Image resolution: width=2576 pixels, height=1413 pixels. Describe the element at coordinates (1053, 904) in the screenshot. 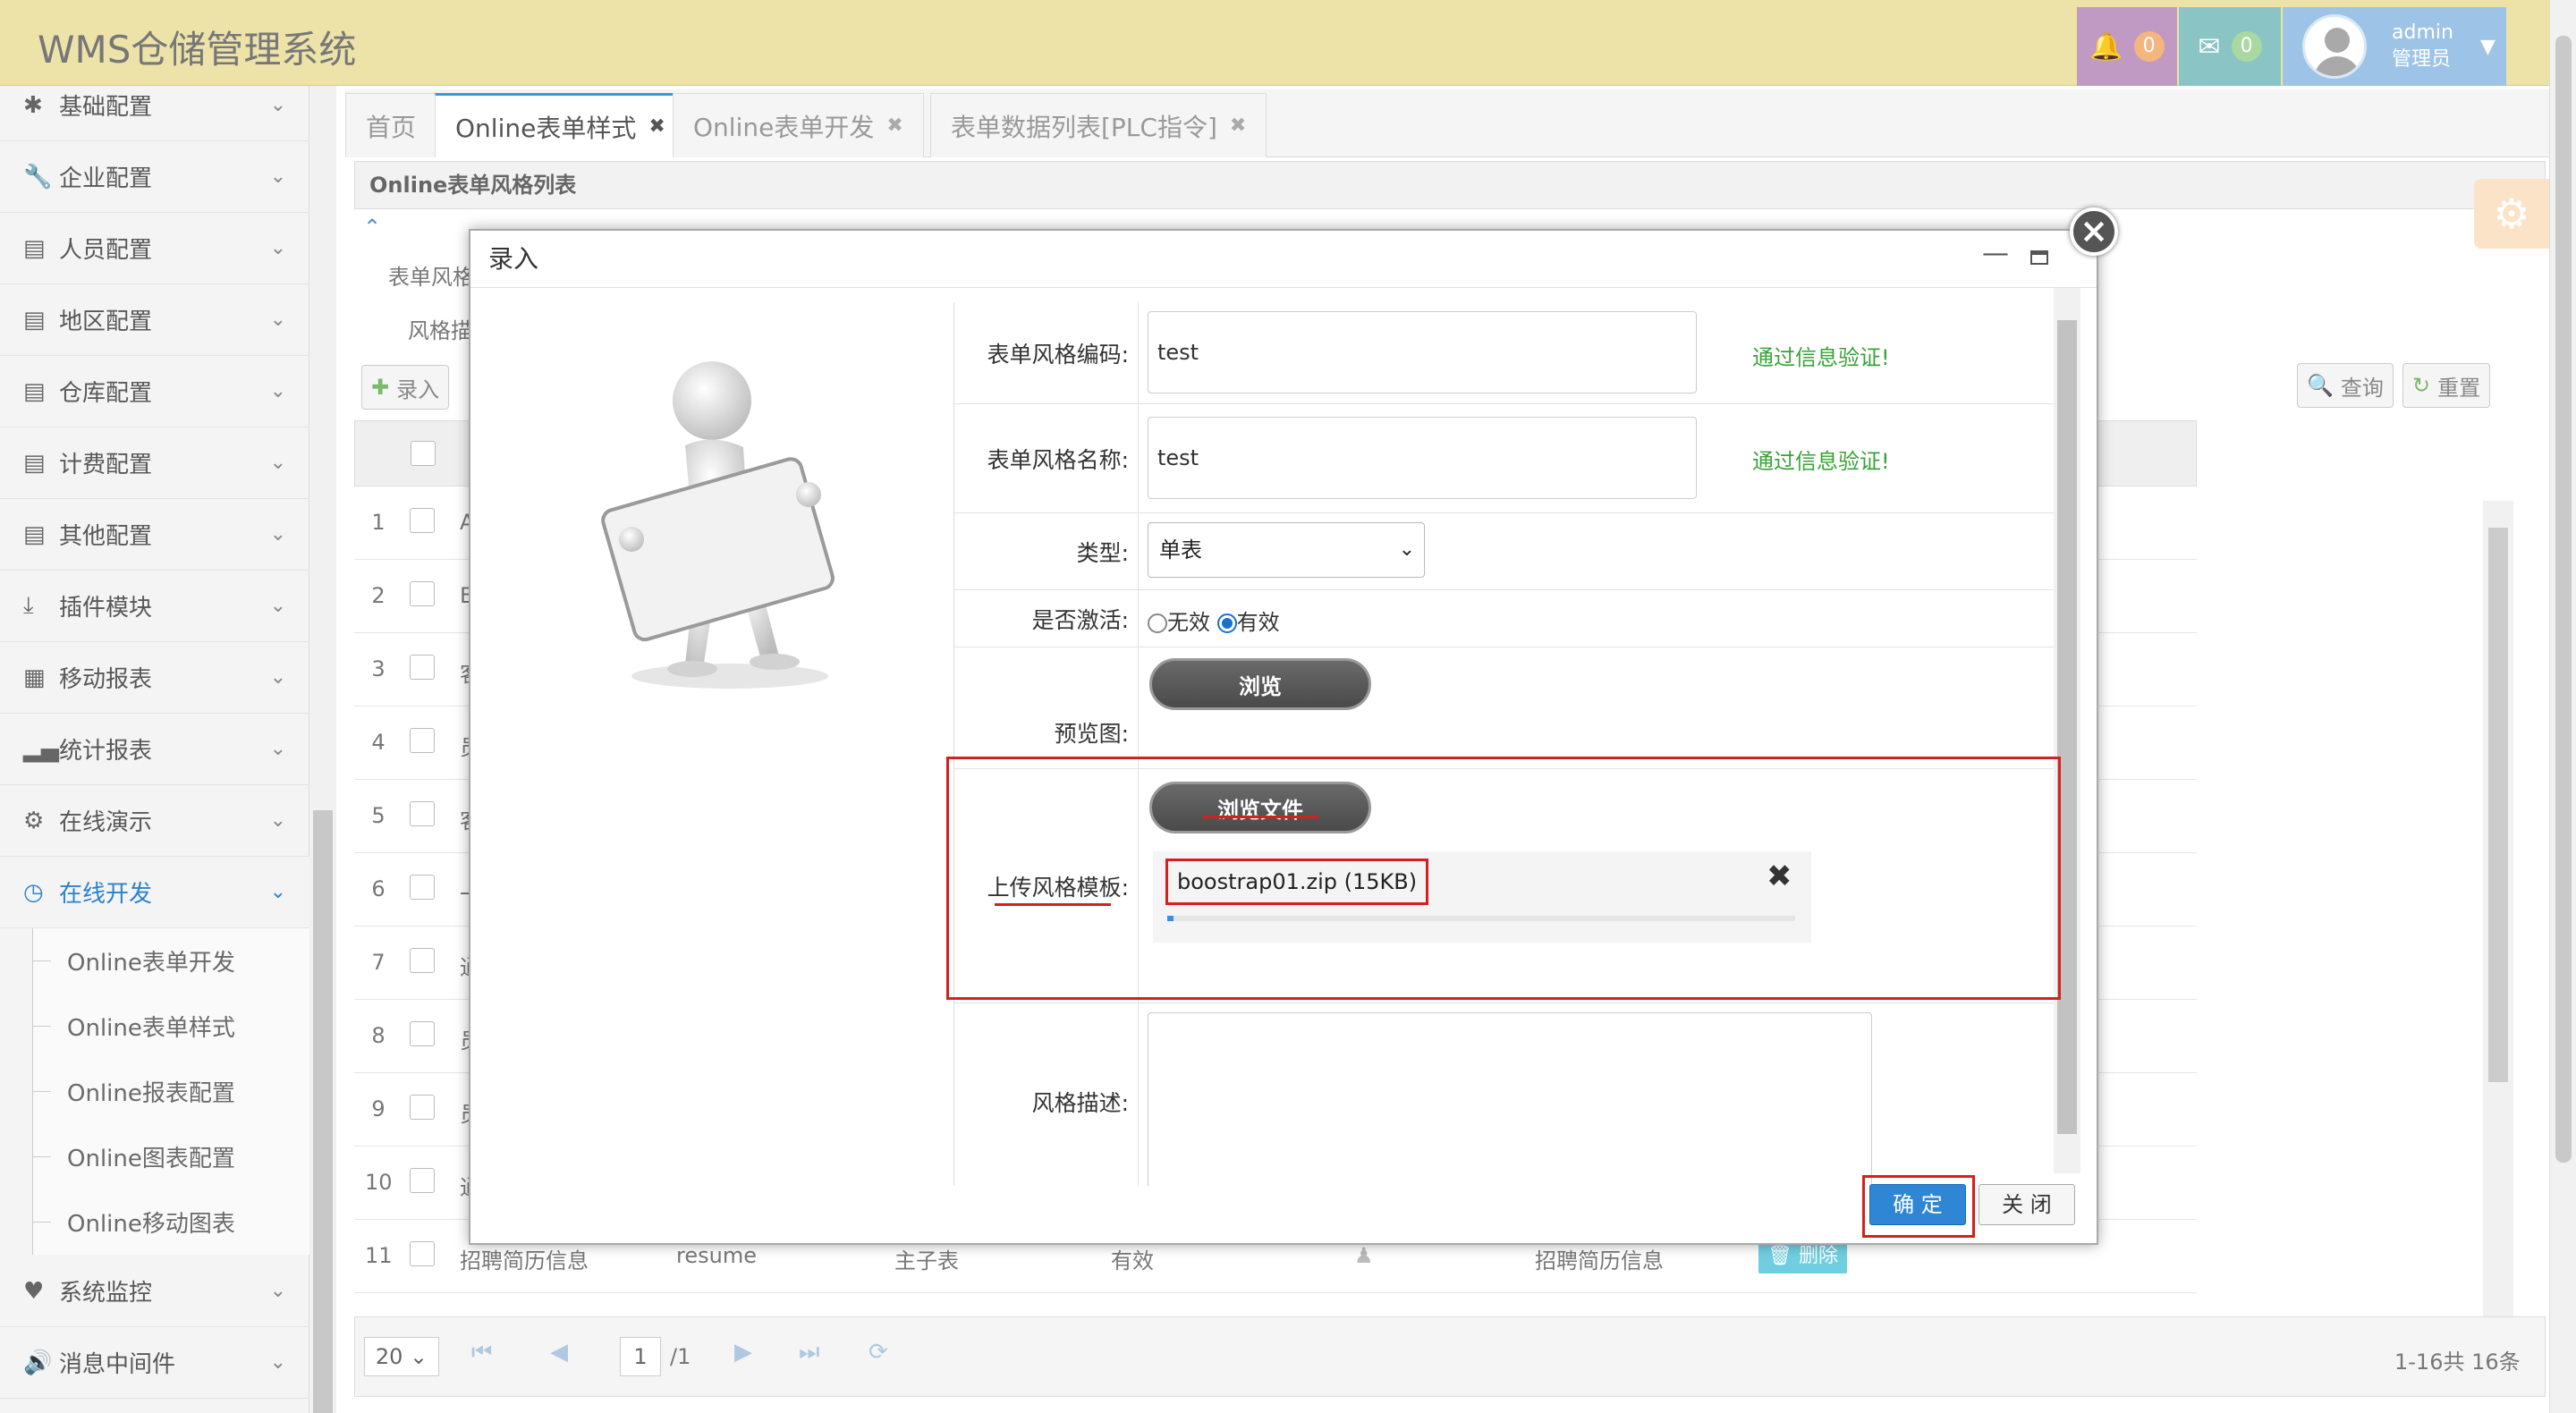

I see `upload-label-underline` at that location.